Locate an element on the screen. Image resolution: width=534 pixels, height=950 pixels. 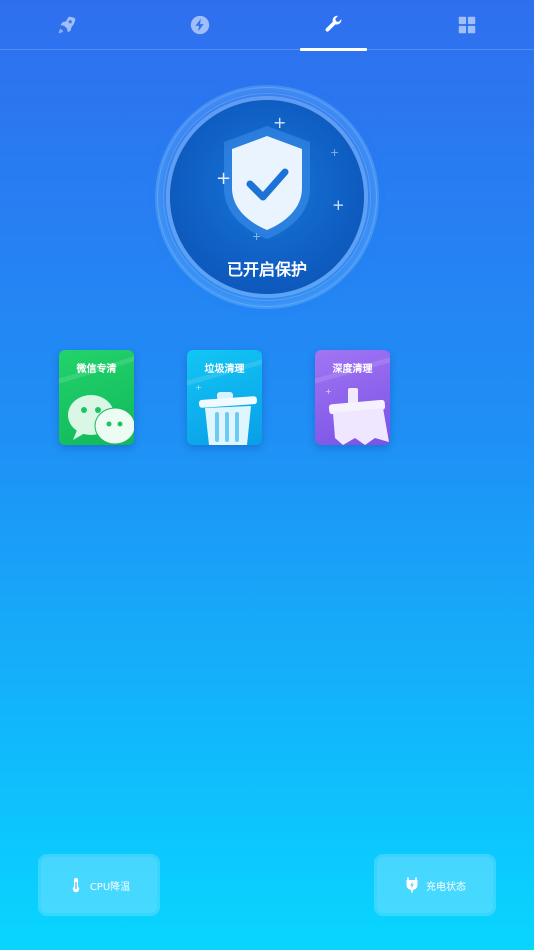
tab-tools is located at coordinates (334, 25).